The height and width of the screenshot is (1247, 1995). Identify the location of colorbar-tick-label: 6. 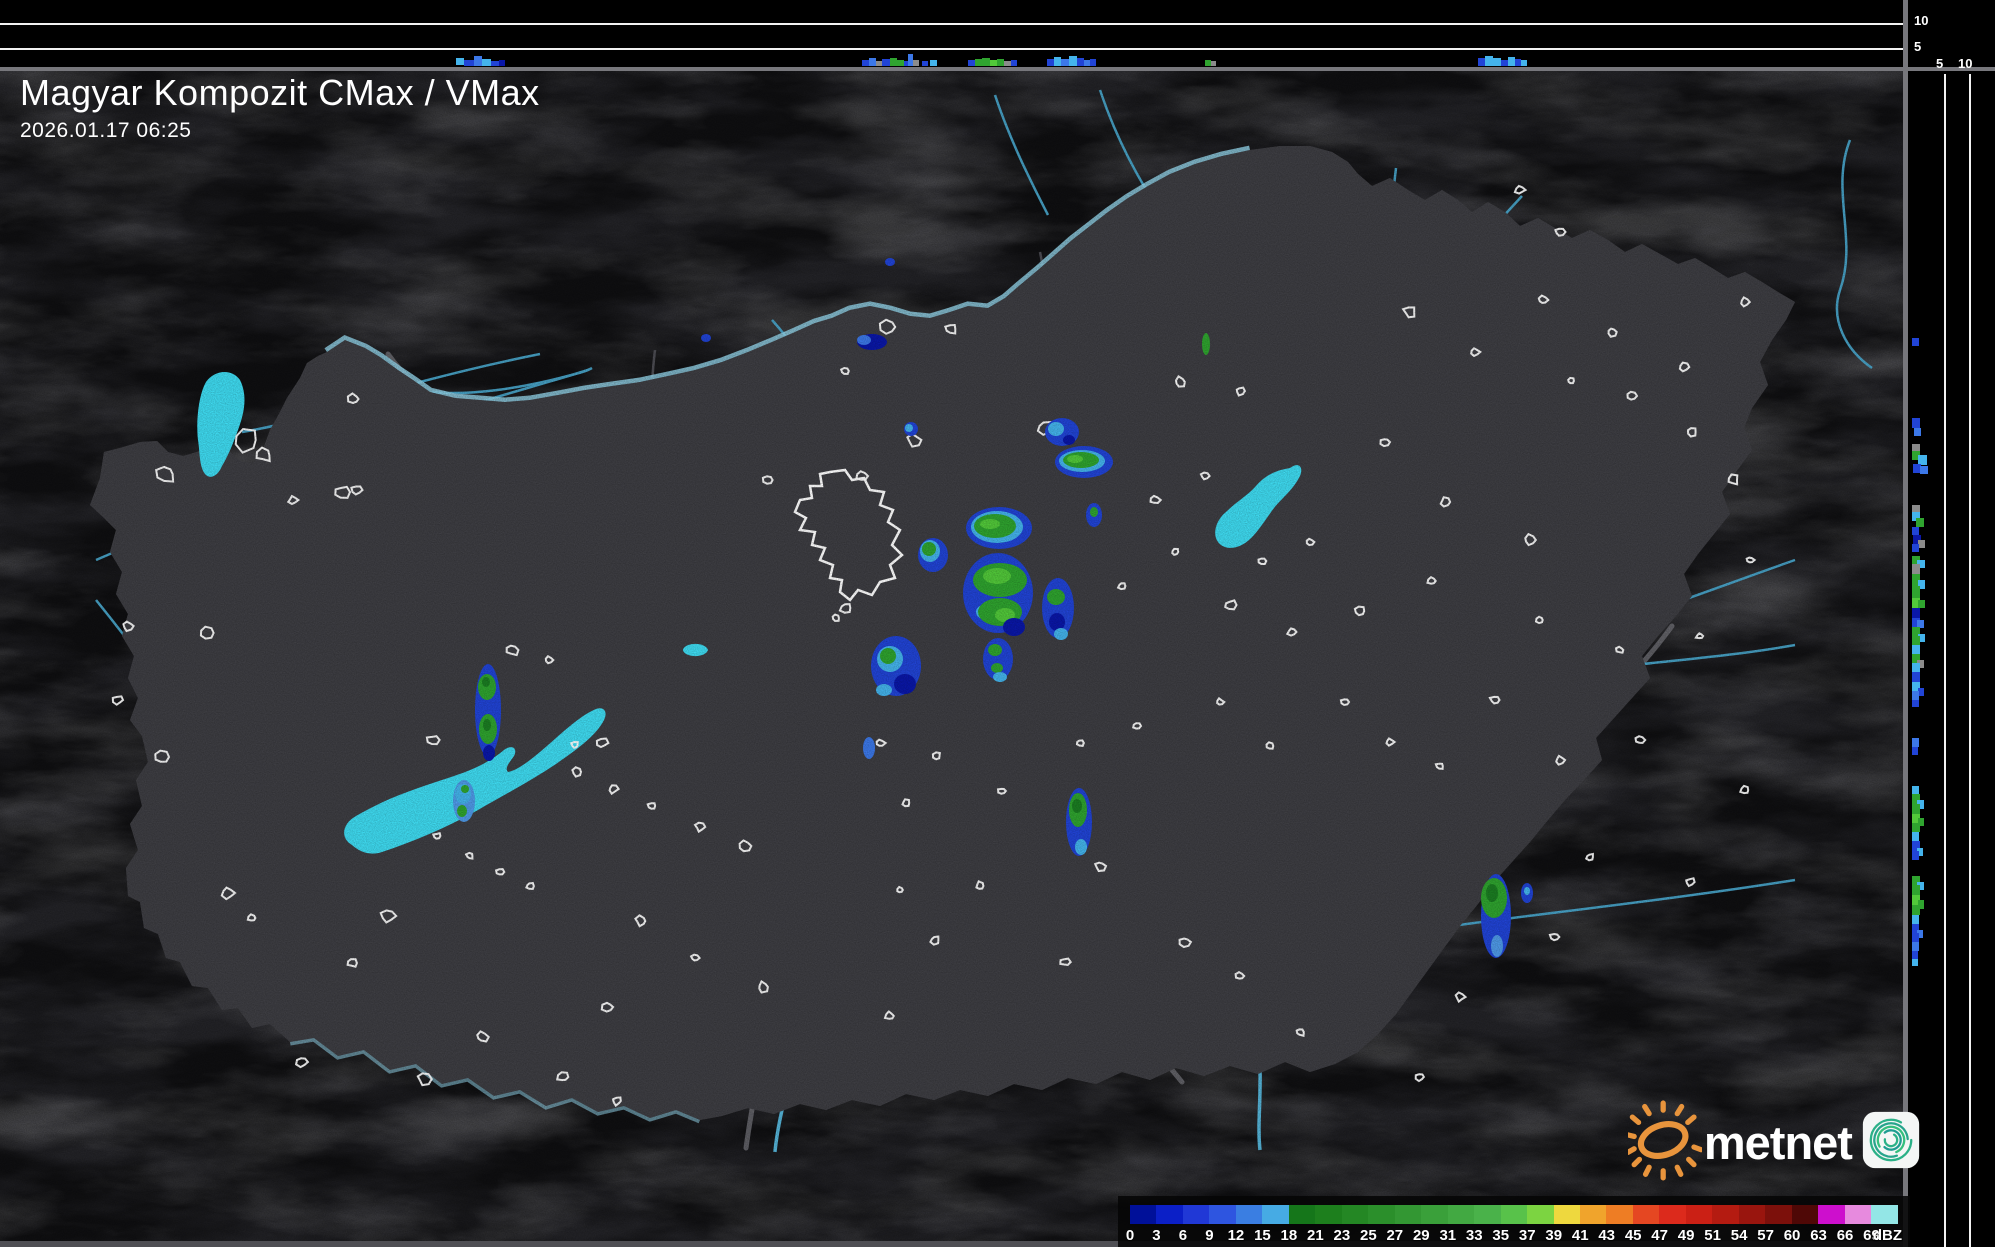
(1183, 1235).